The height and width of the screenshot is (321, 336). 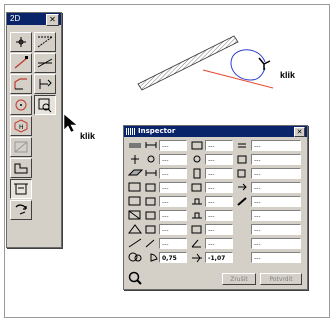 I want to click on door-icon, so click(x=197, y=173).